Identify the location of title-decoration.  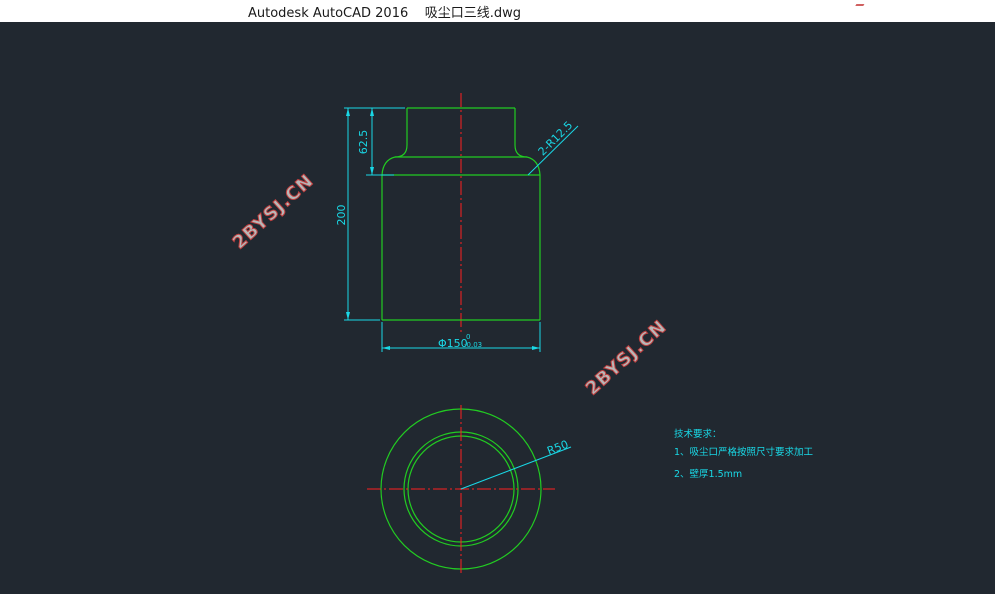
(861, 3).